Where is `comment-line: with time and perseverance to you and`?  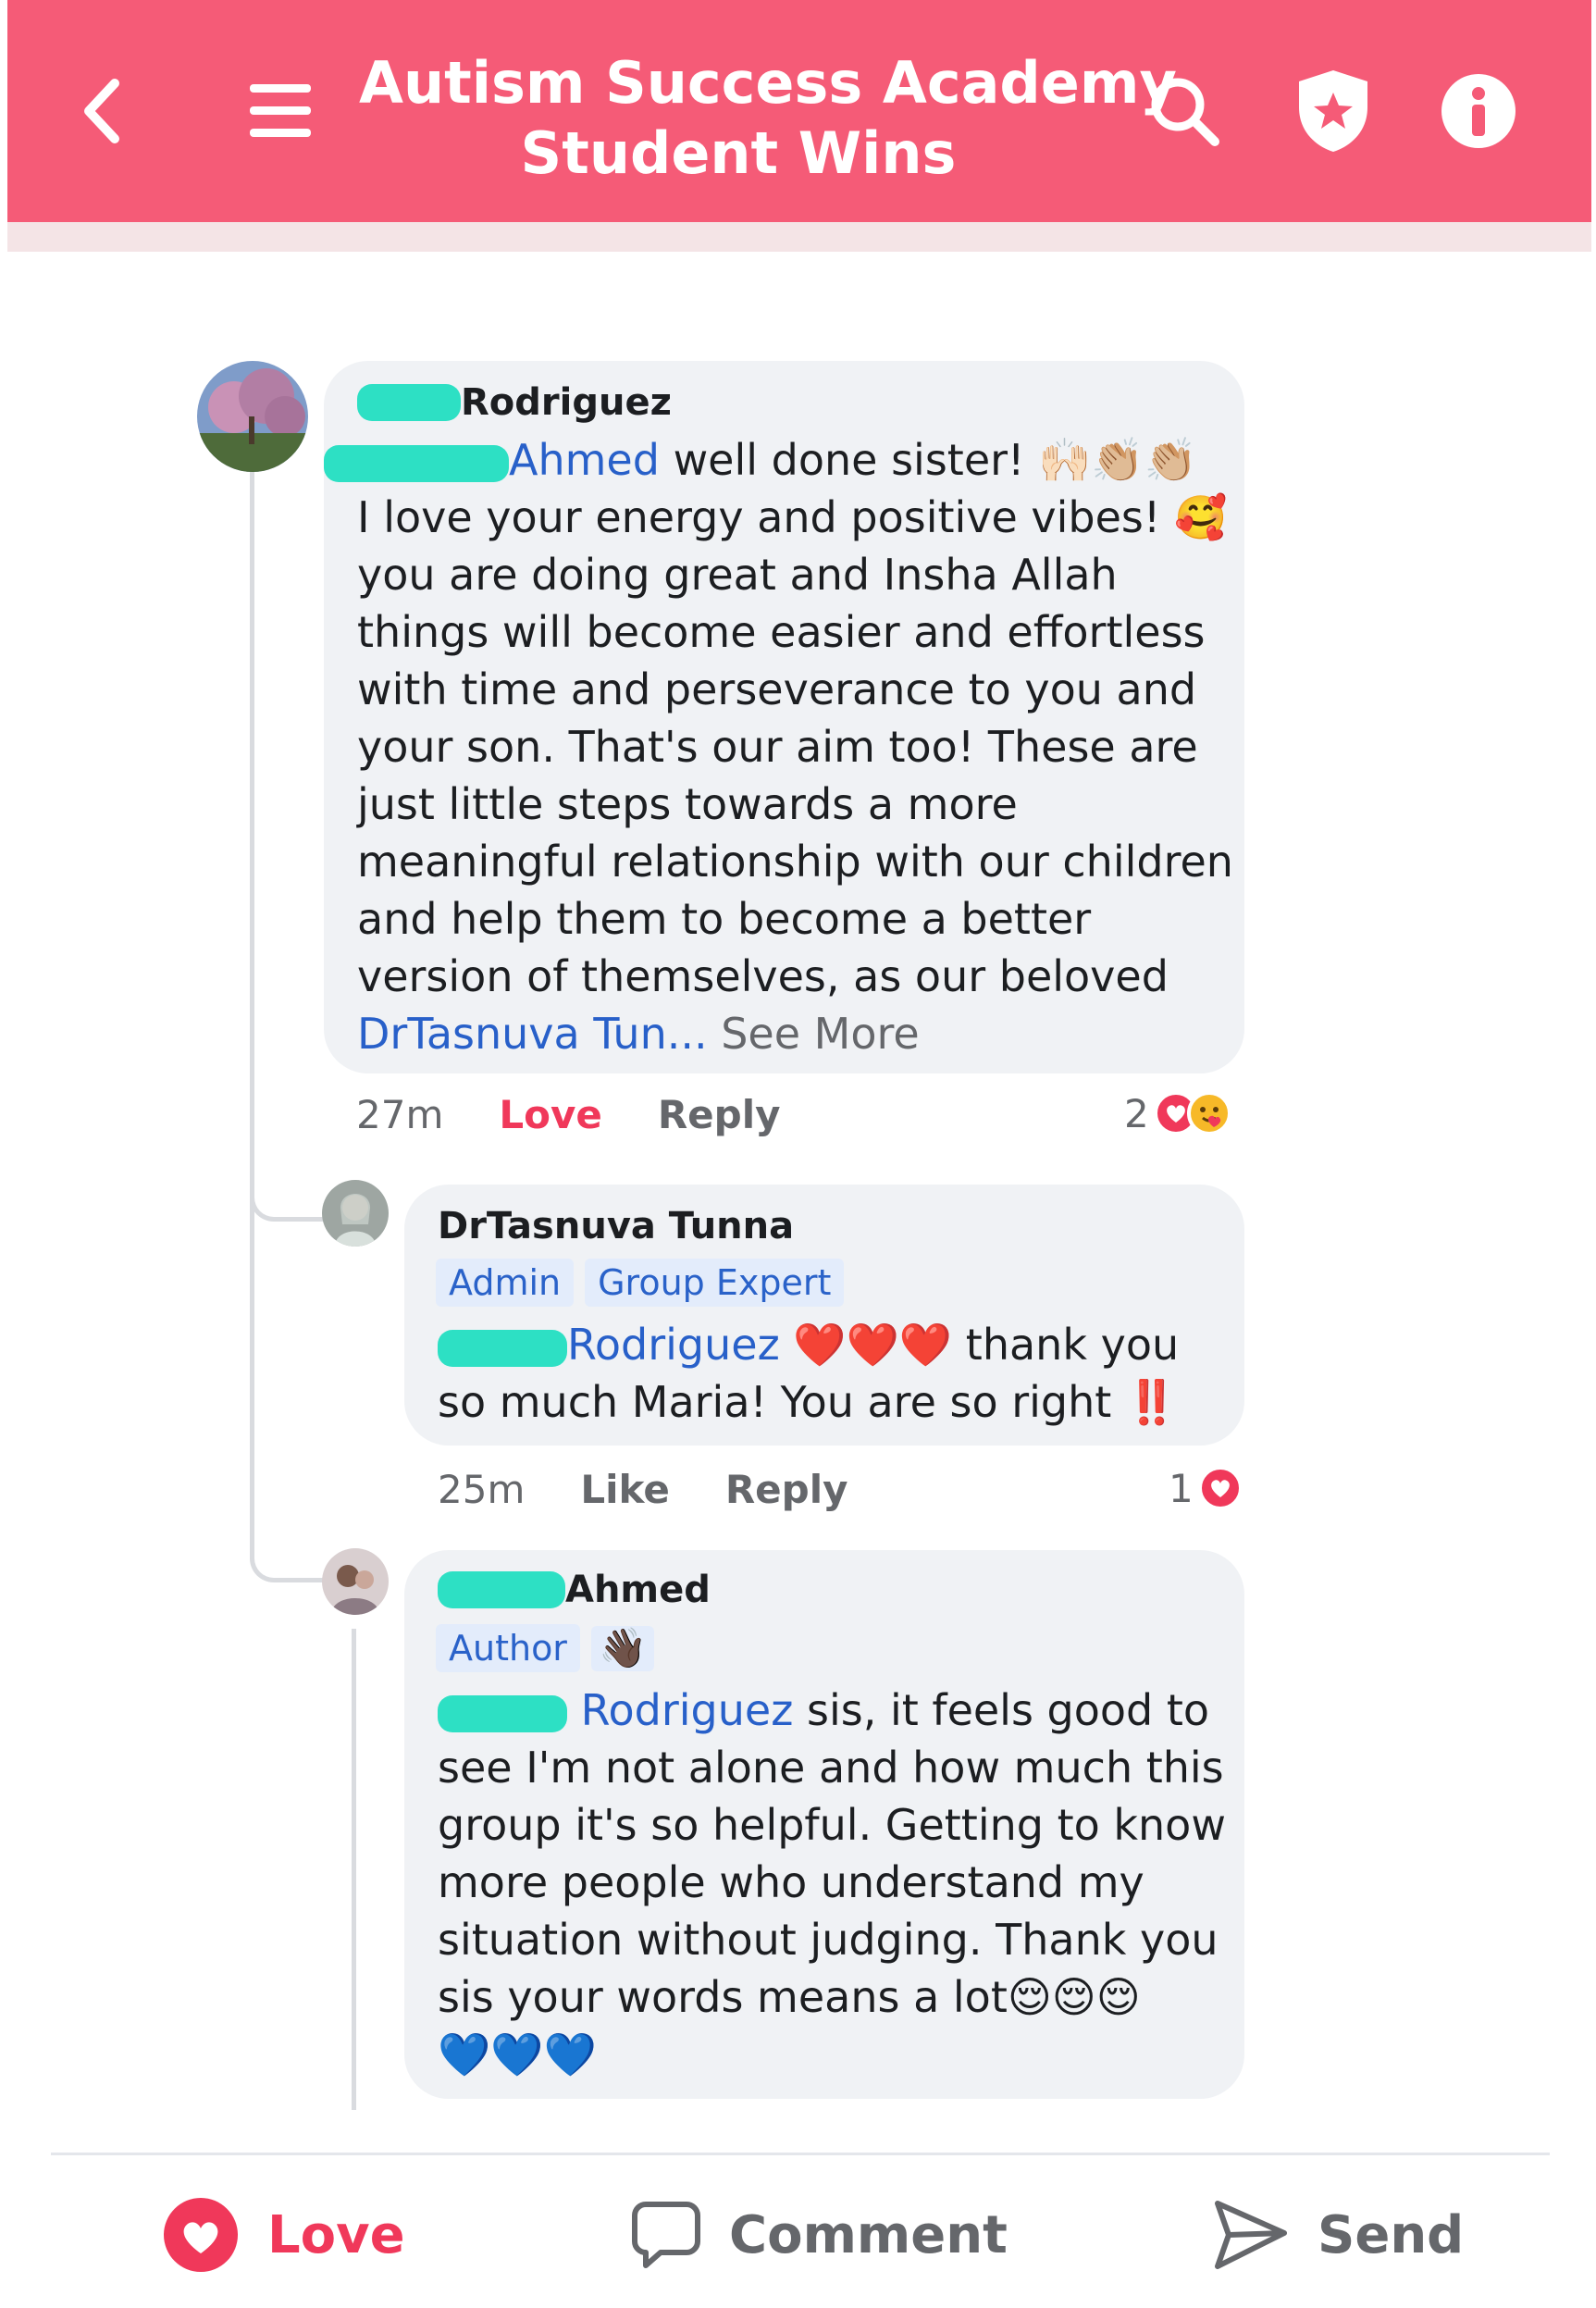 comment-line: with time and perseverance to you and is located at coordinates (777, 689).